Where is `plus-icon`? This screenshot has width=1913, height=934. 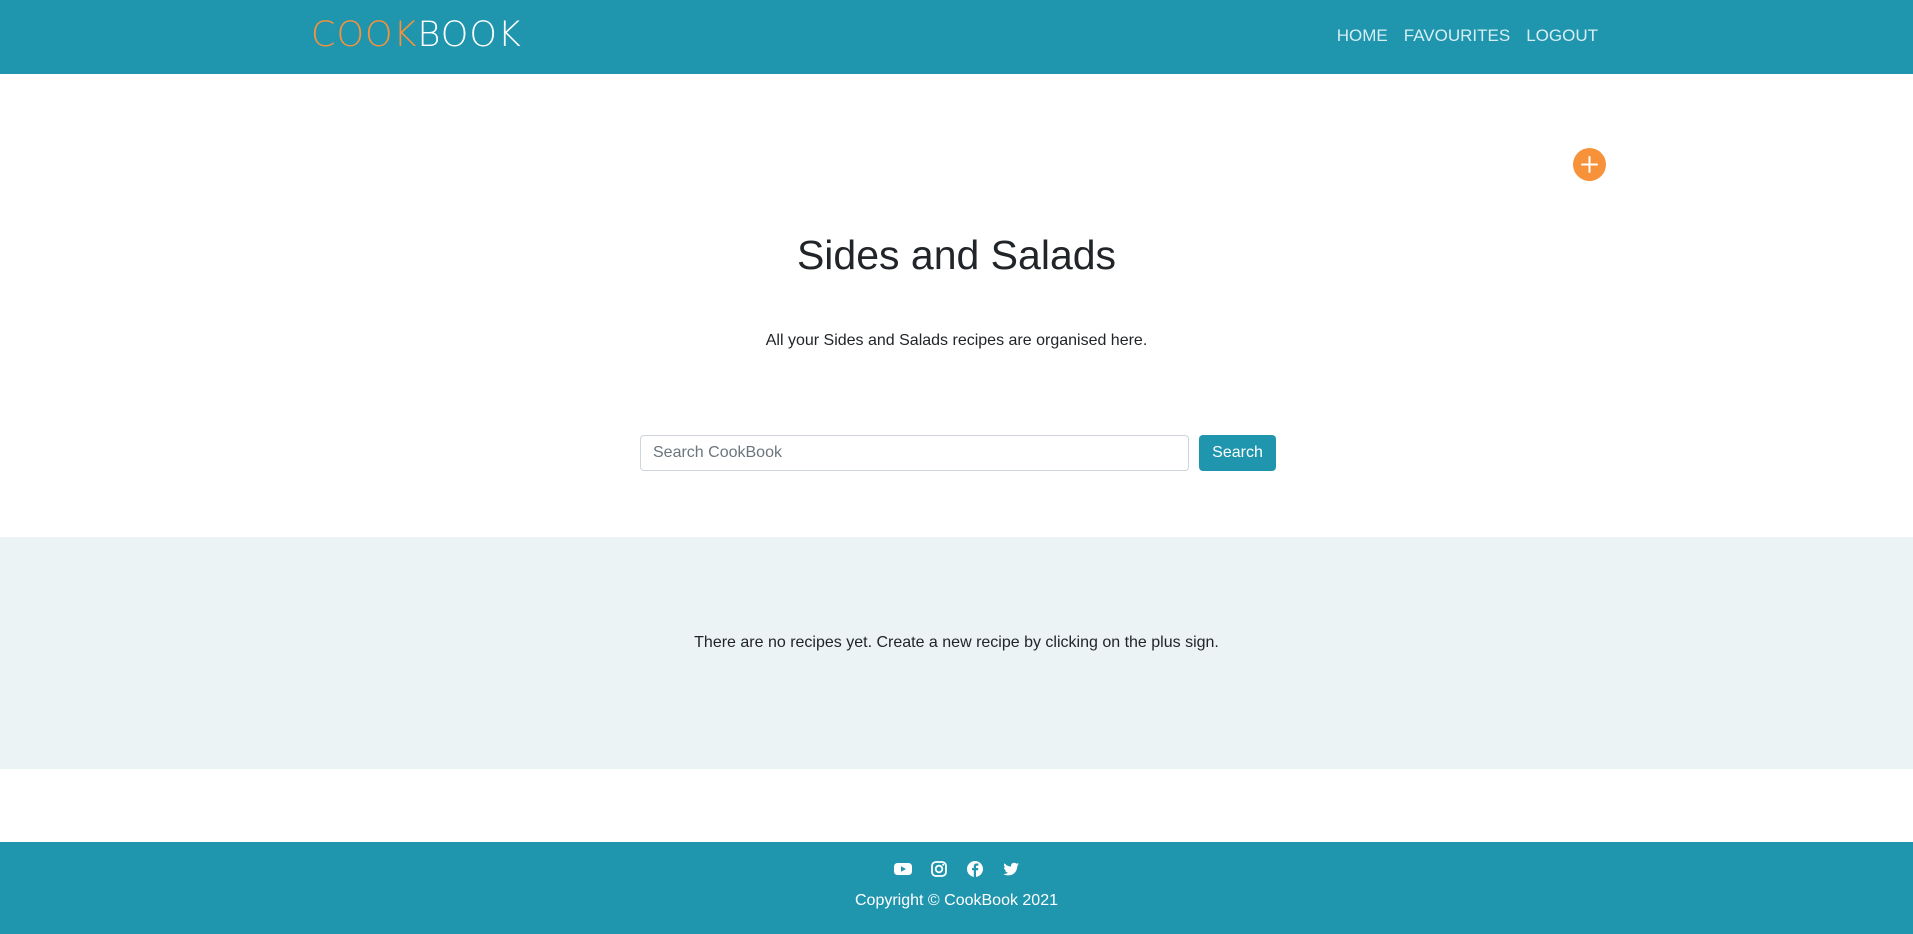 plus-icon is located at coordinates (1589, 164).